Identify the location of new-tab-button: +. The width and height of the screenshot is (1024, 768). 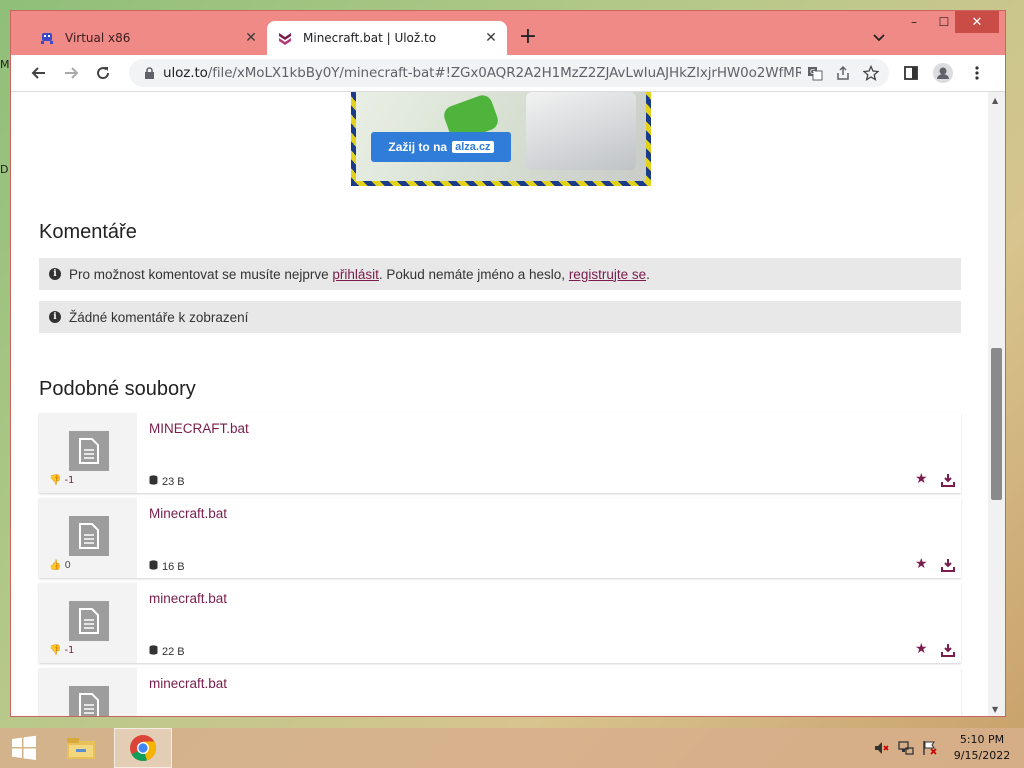
(528, 37).